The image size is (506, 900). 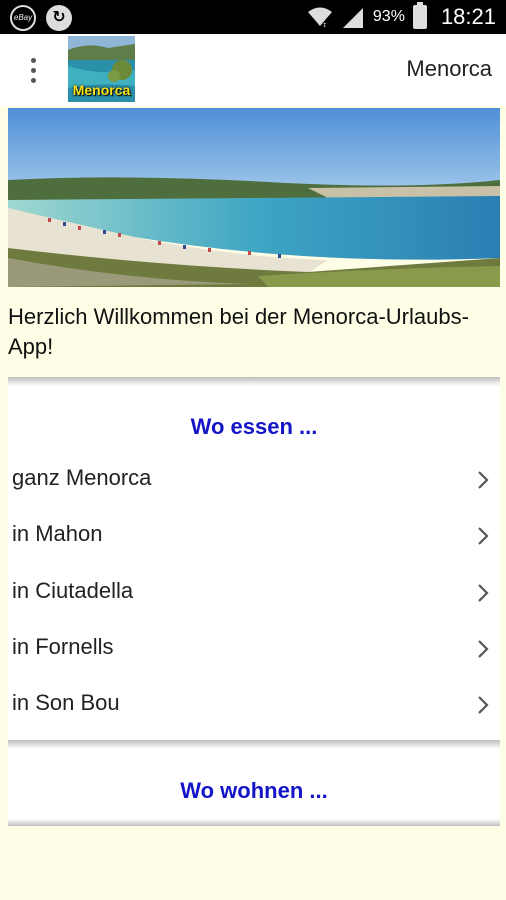 I want to click on ebay-notification-icon: eBay, so click(x=23, y=18).